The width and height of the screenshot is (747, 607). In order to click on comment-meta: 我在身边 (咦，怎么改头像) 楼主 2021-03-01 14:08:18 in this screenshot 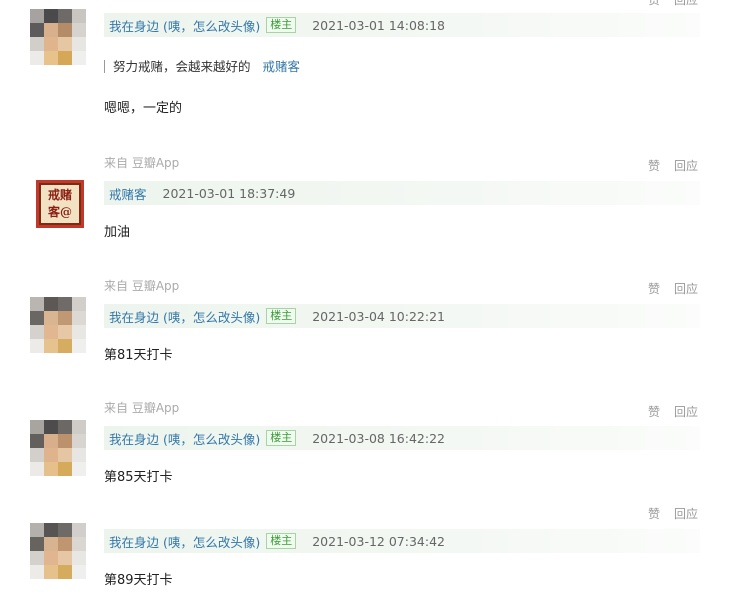, I will do `click(402, 25)`.